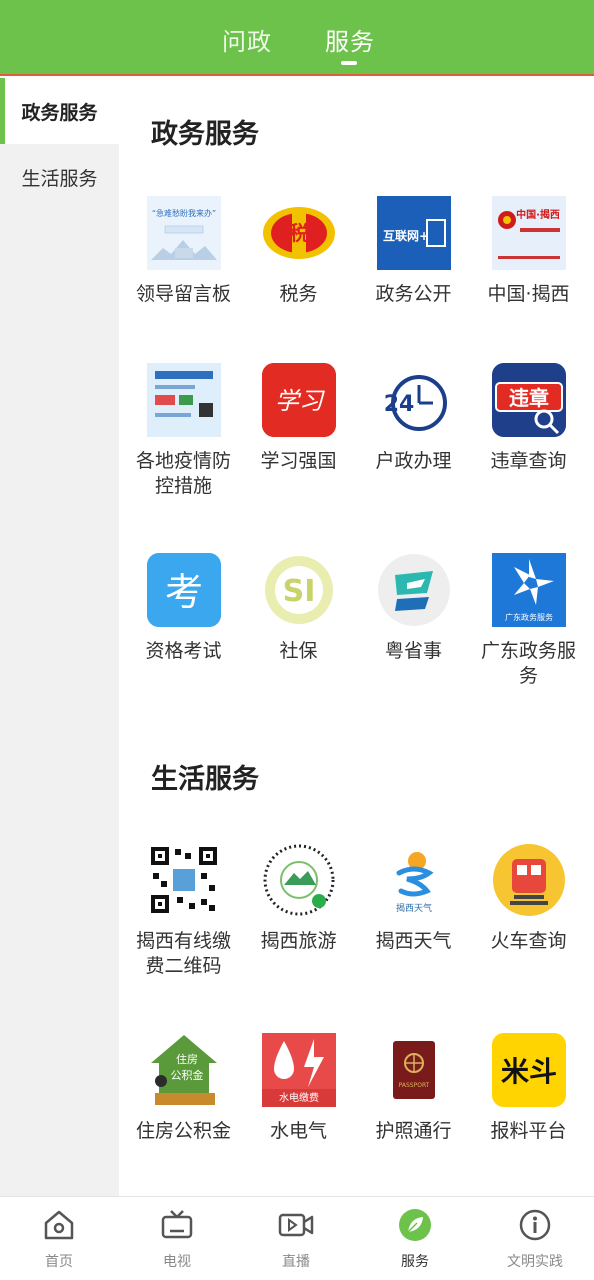  I want to click on service-label: 学习强国, so click(298, 461).